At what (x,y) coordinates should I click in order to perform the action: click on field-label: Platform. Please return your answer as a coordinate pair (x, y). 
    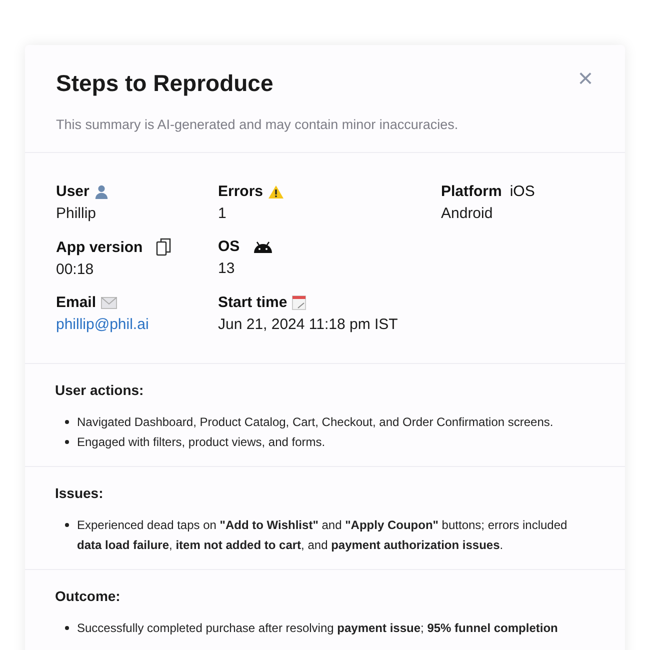
    Looking at the image, I should click on (471, 191).